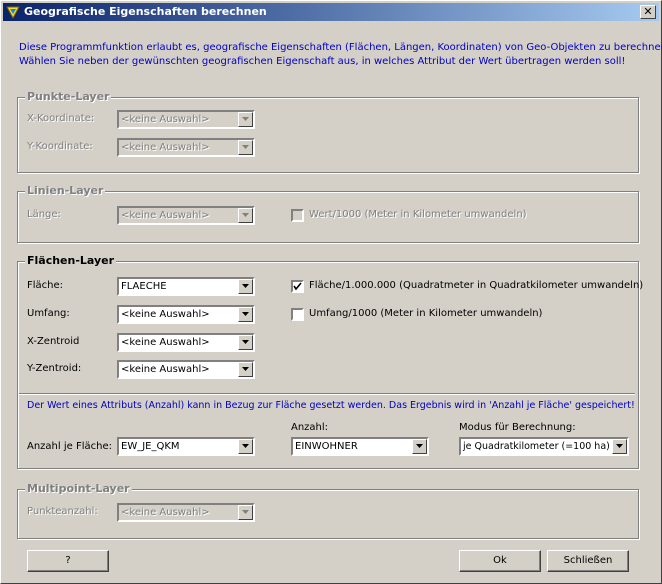 The height and width of the screenshot is (584, 662). What do you see at coordinates (53, 341) in the screenshot?
I see `x-zentroid-label: X-Zentroid` at bounding box center [53, 341].